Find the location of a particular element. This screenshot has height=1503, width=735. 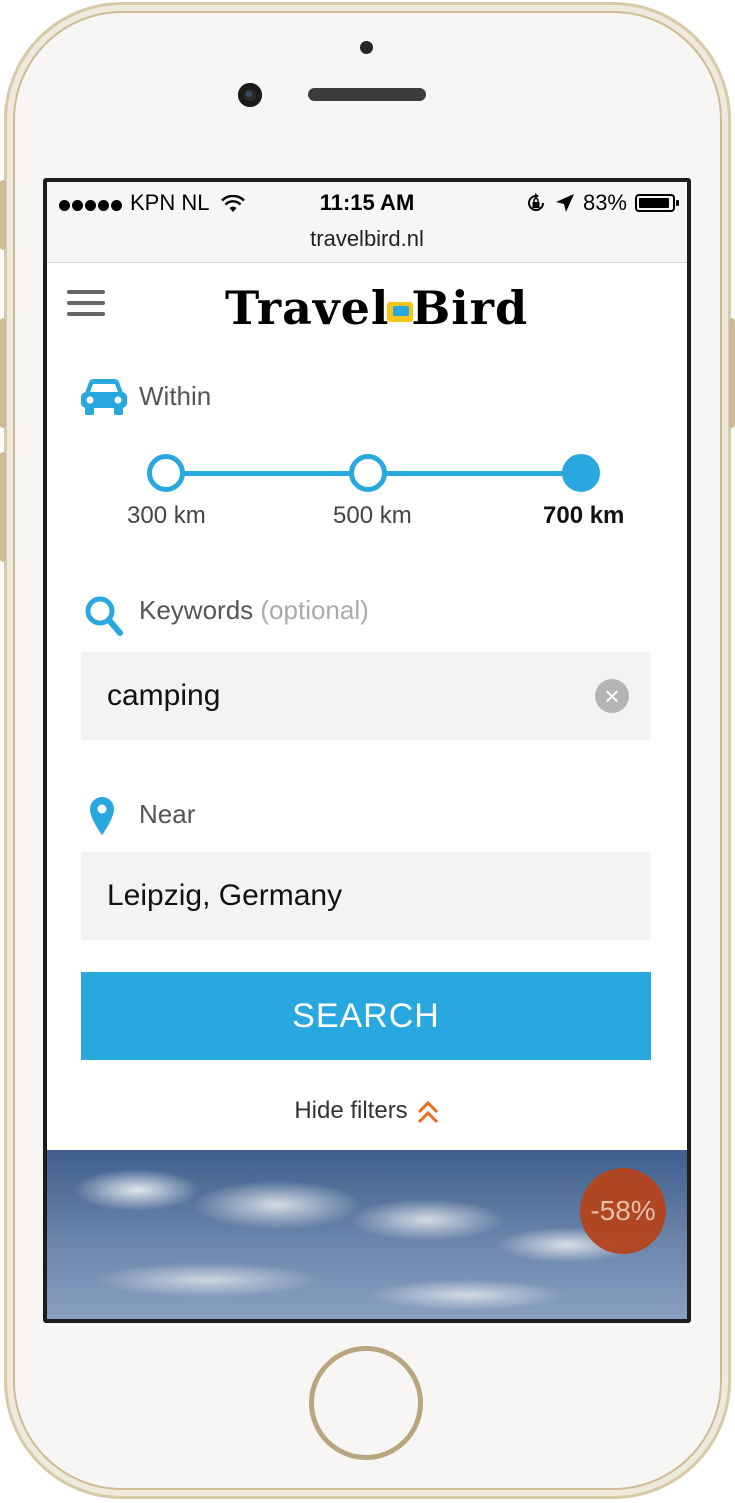

battery-percent: 83% is located at coordinates (604, 202).